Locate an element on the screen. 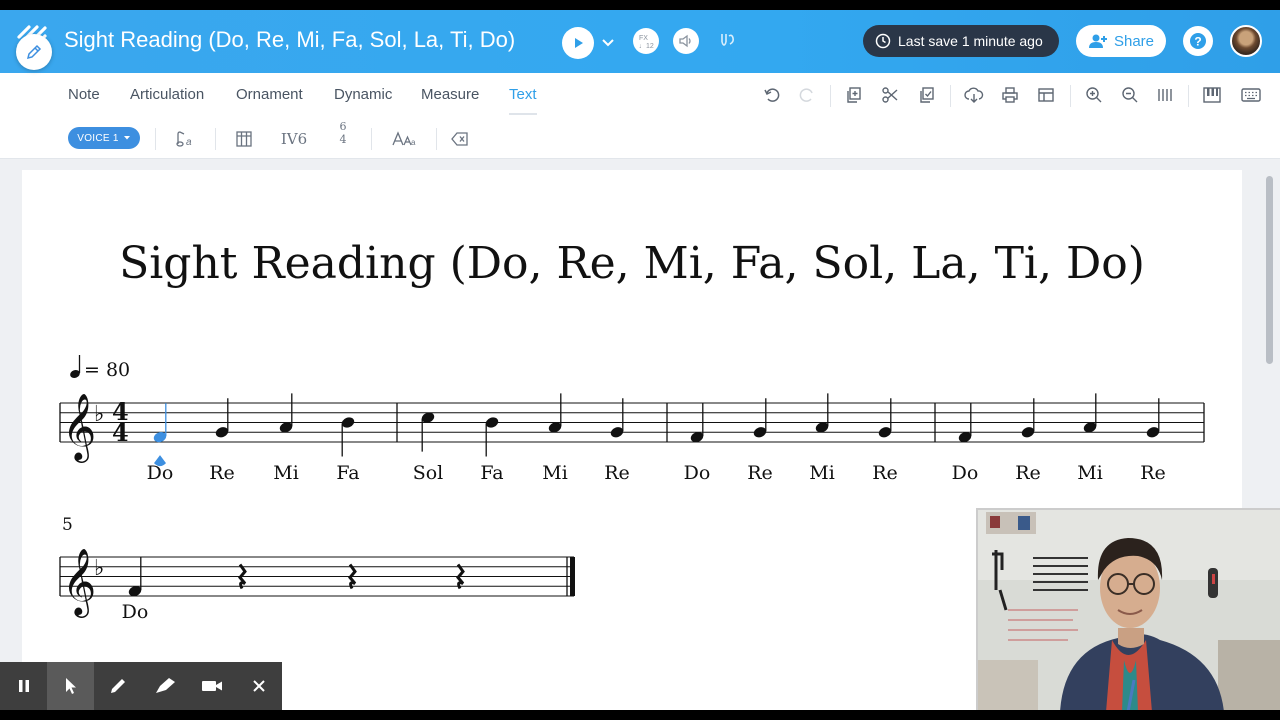 The width and height of the screenshot is (1280, 720). video-camera-icon is located at coordinates (211, 686).